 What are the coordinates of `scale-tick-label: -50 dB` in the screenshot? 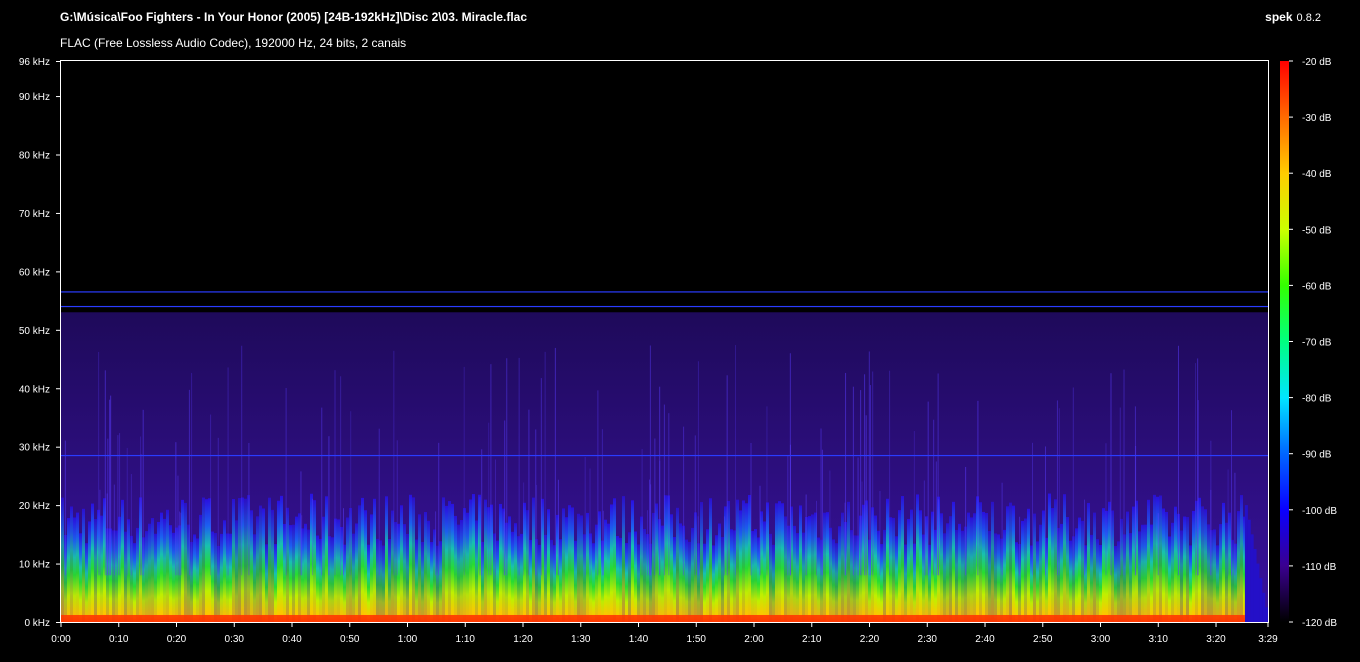 It's located at (1317, 230).